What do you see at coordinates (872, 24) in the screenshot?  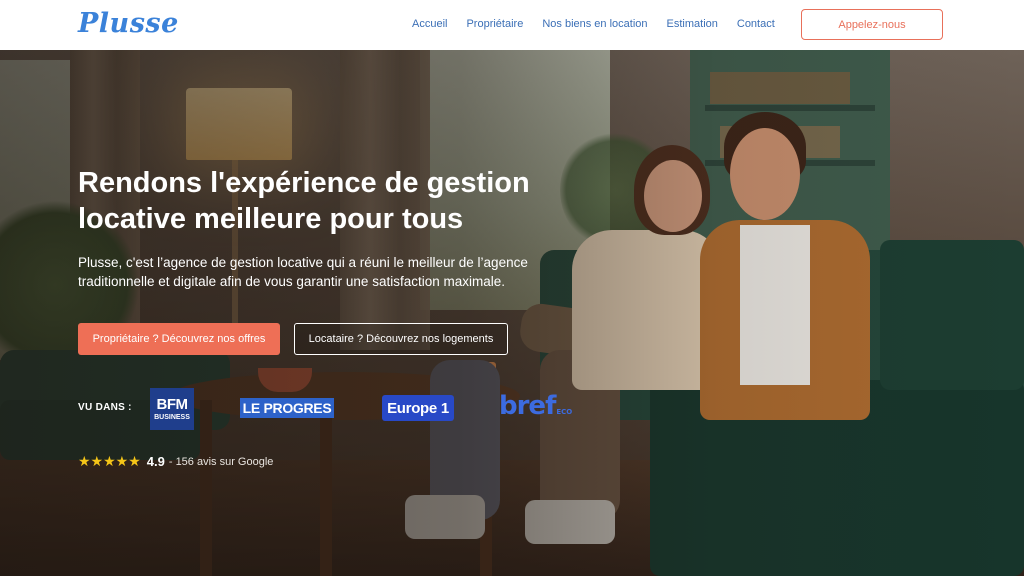 I see `call-us-button: Appelez-nous` at bounding box center [872, 24].